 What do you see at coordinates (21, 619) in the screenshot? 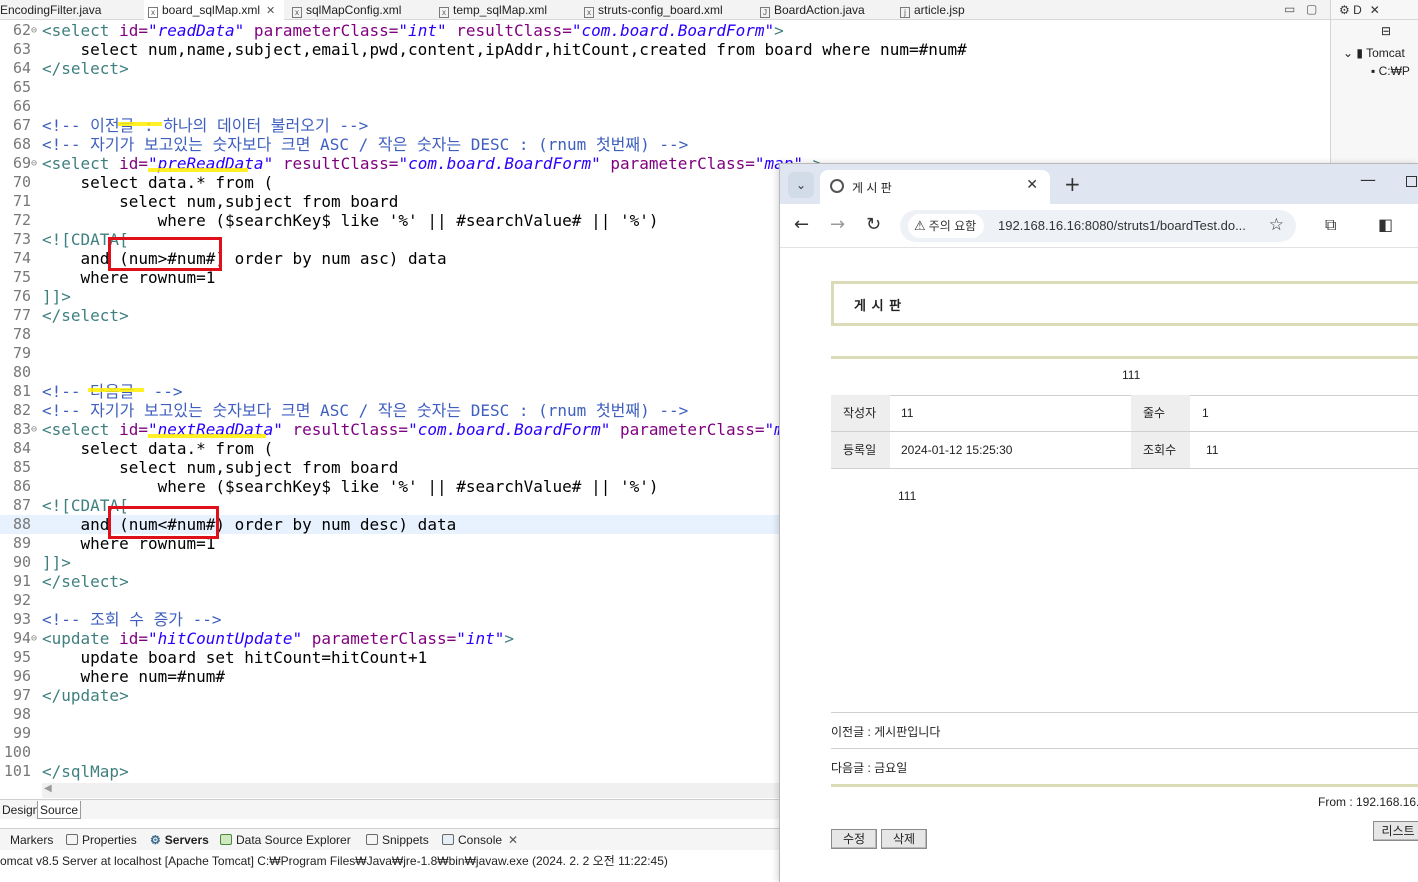
I see `line-number: 93` at bounding box center [21, 619].